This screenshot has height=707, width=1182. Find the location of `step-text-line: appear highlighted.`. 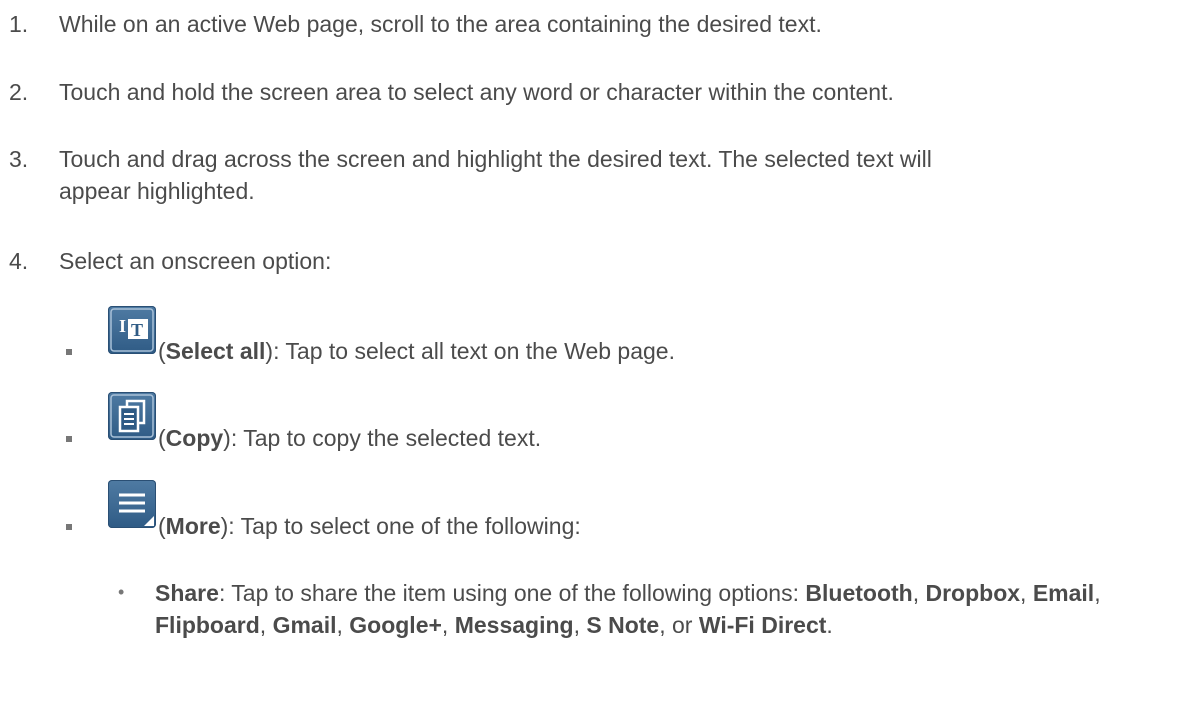

step-text-line: appear highlighted. is located at coordinates (157, 191).